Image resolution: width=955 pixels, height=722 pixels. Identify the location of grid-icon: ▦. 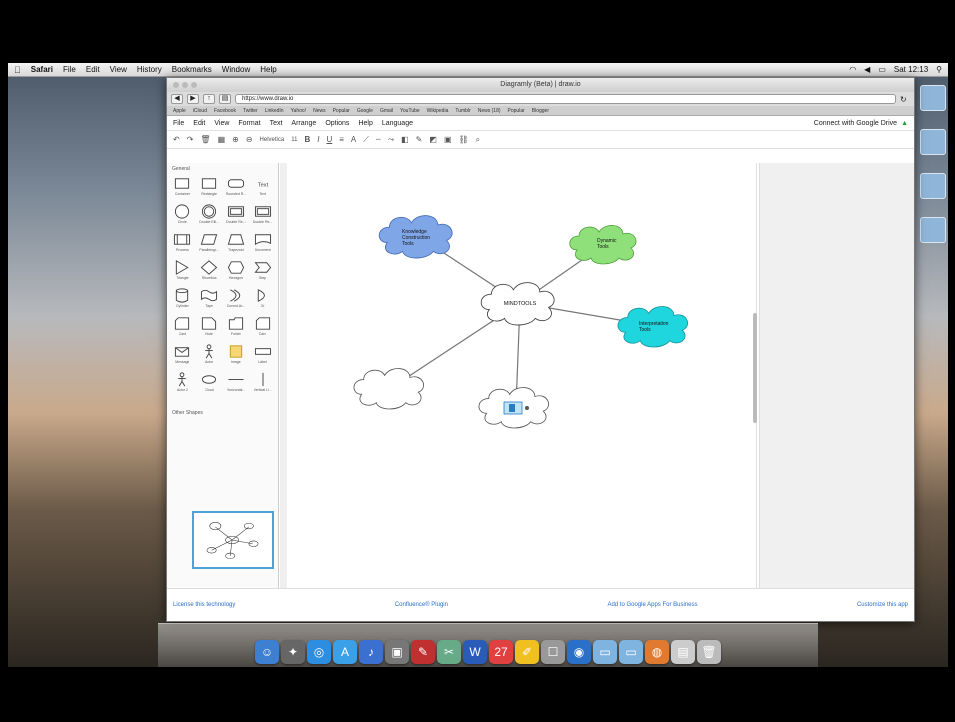
(222, 139).